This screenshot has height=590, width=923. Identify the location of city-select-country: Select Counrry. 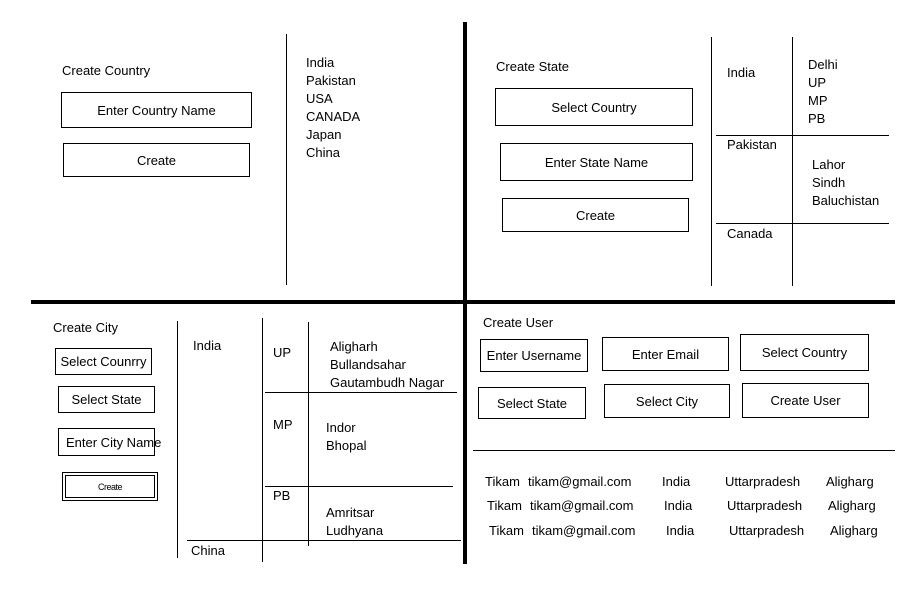
(103, 361).